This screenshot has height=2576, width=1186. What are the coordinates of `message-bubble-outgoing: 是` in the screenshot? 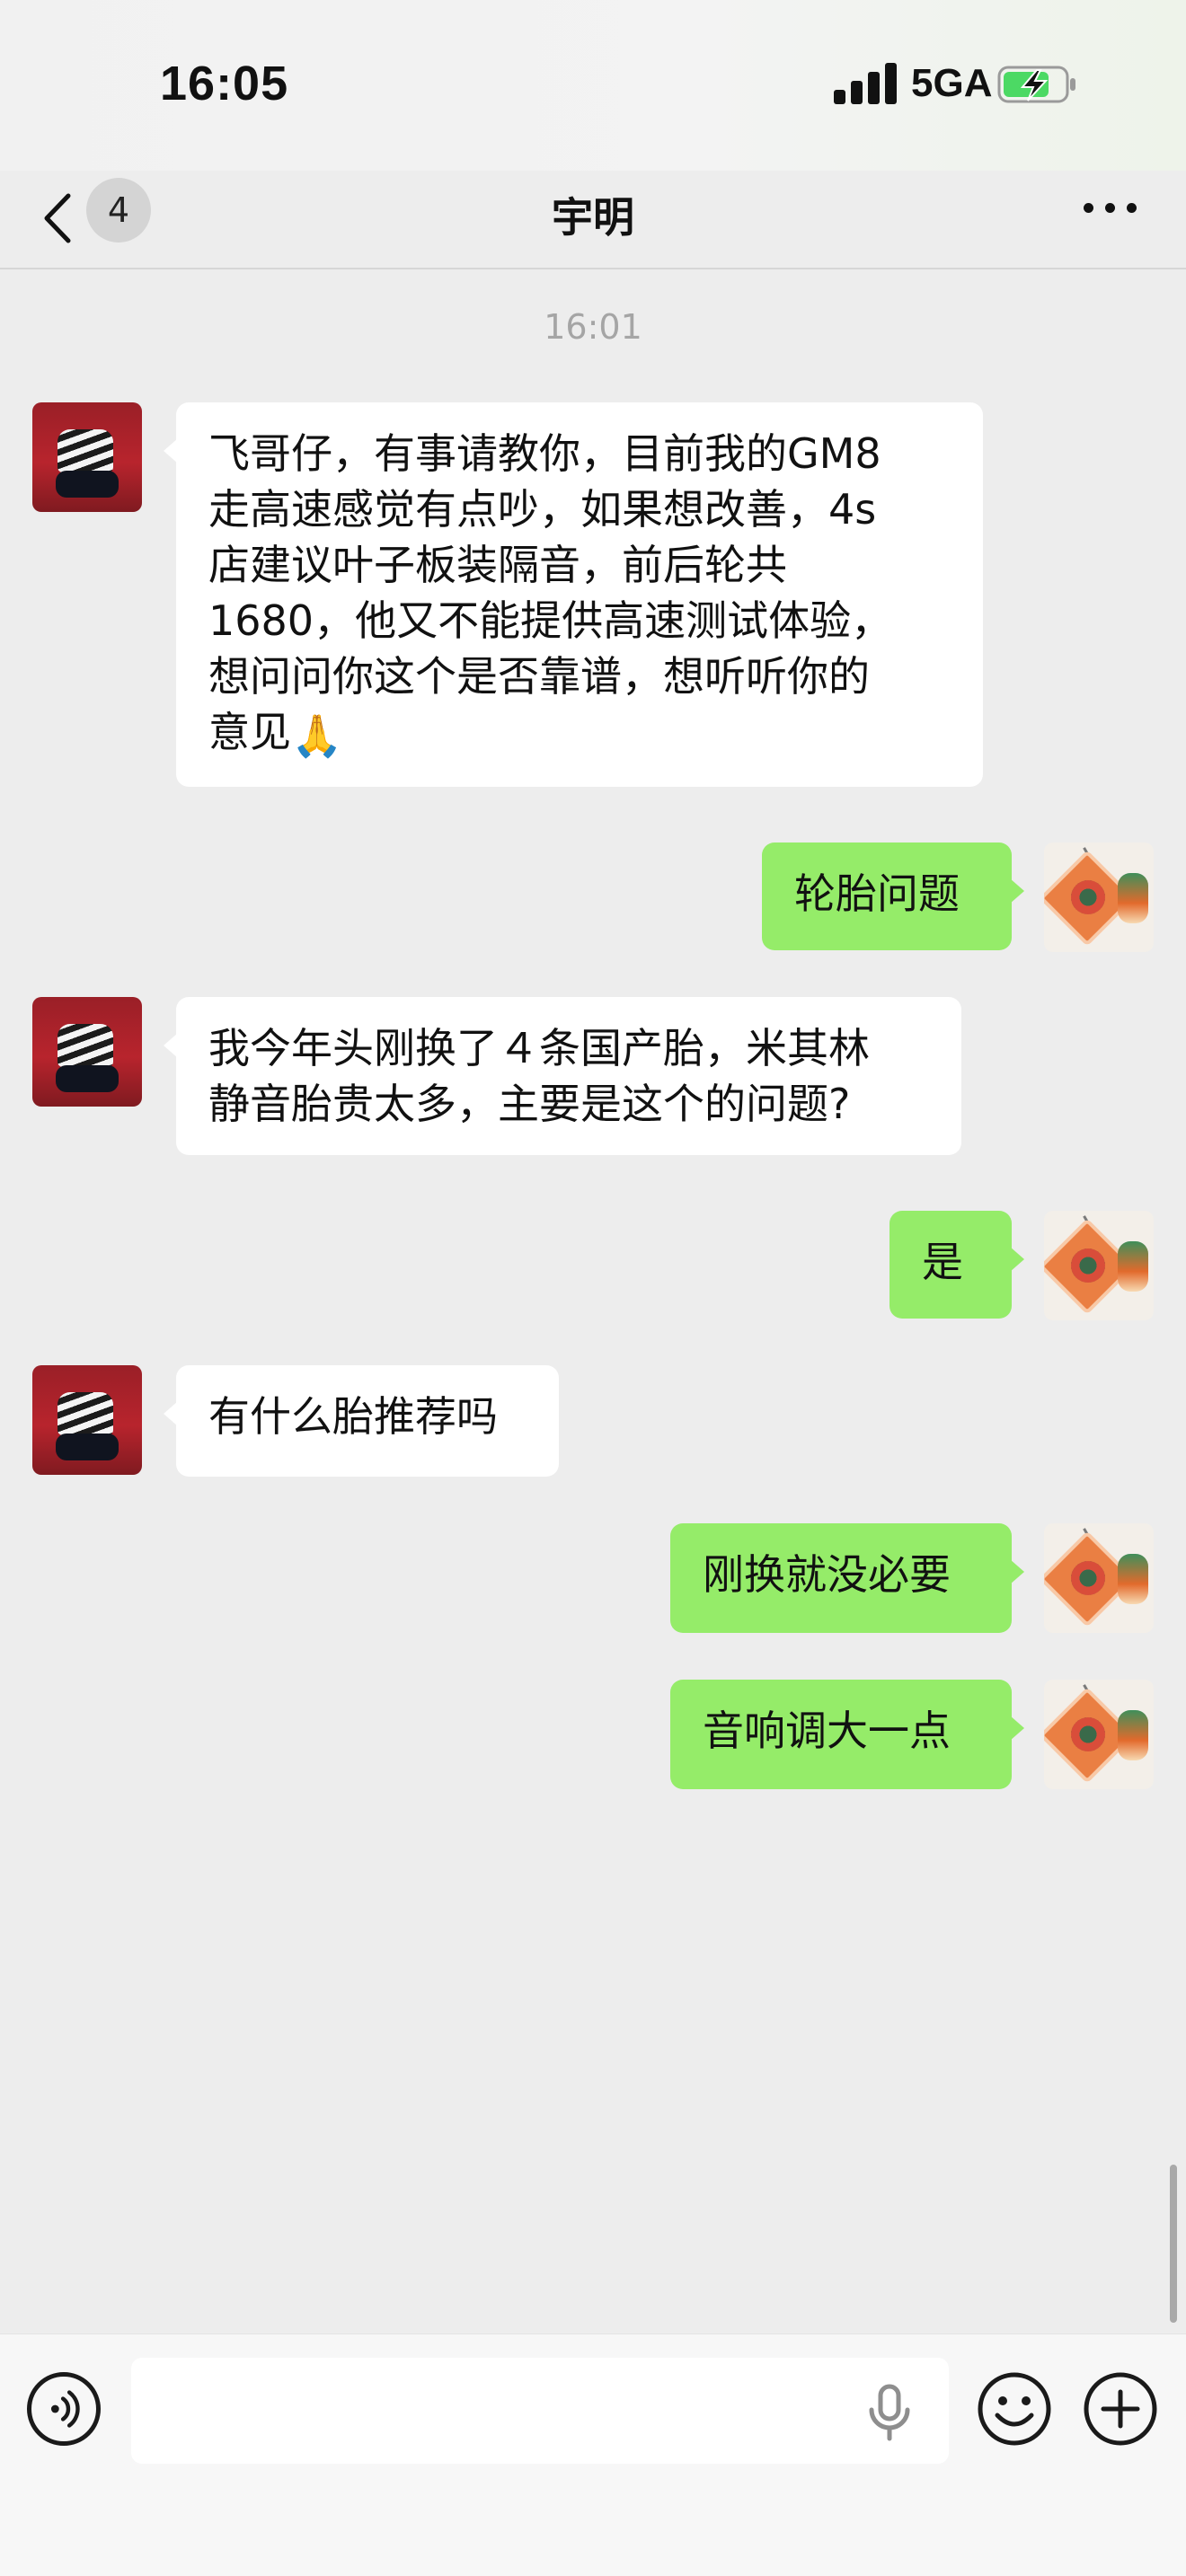 It's located at (957, 1265).